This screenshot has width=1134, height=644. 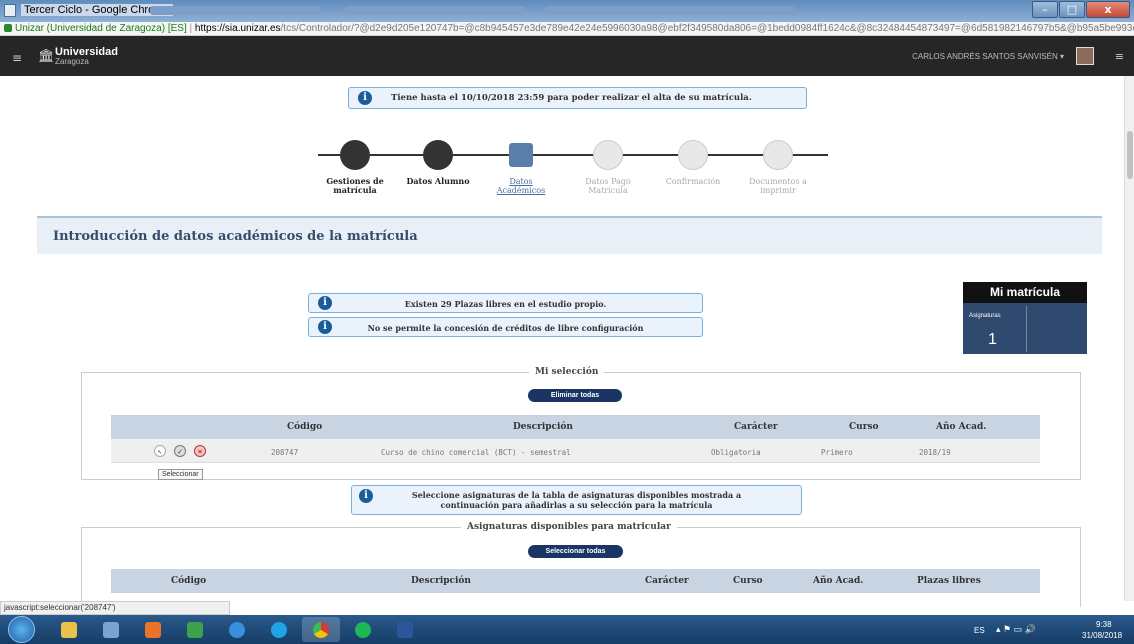 What do you see at coordinates (1119, 56) in the screenshot?
I see `logout-icon: ≡` at bounding box center [1119, 56].